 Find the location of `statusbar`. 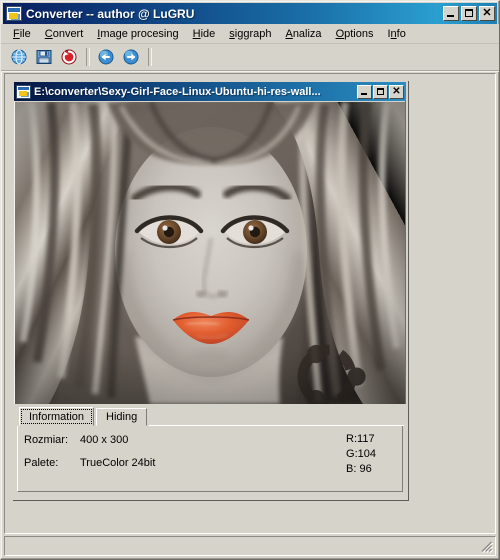

statusbar is located at coordinates (250, 546).